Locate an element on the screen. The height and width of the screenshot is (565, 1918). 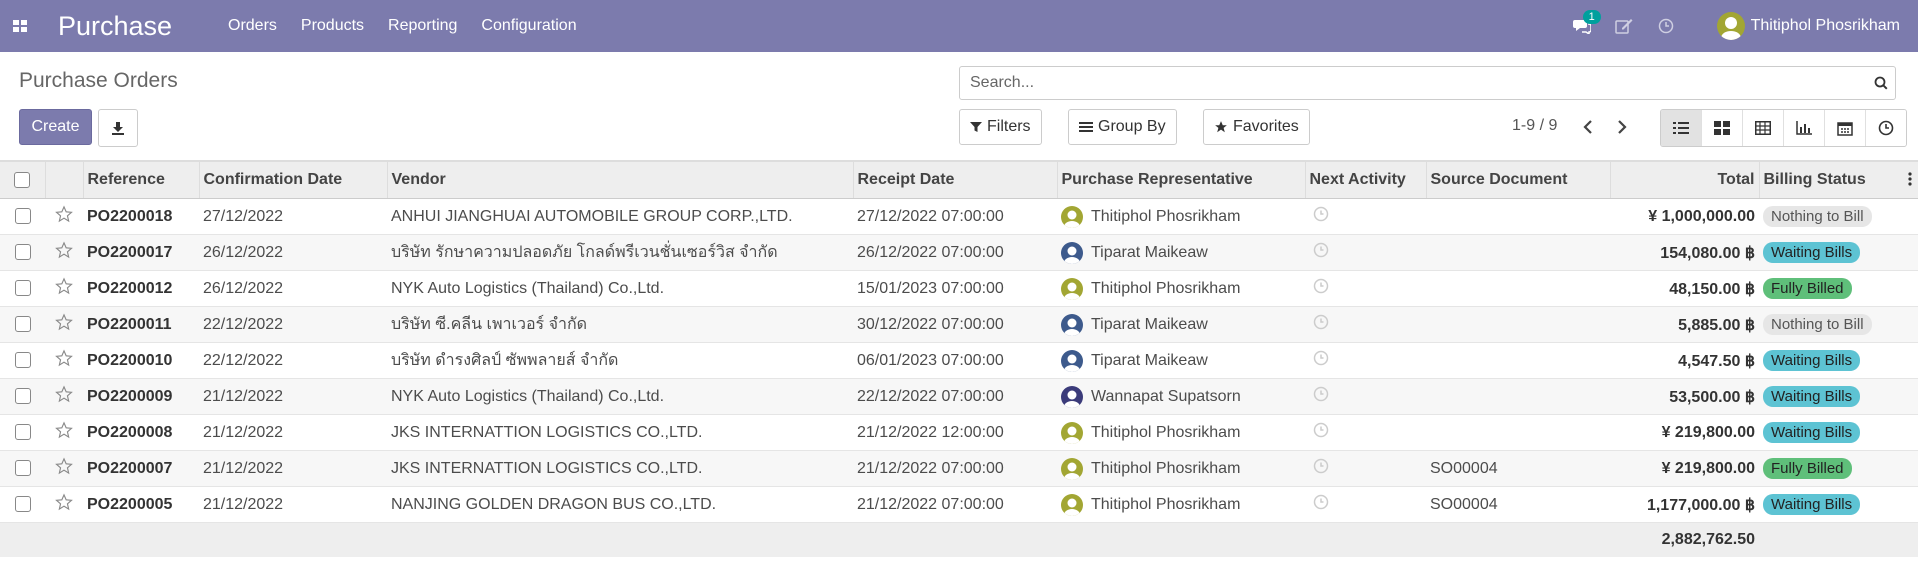
messages-button: 1 is located at coordinates (1582, 26).